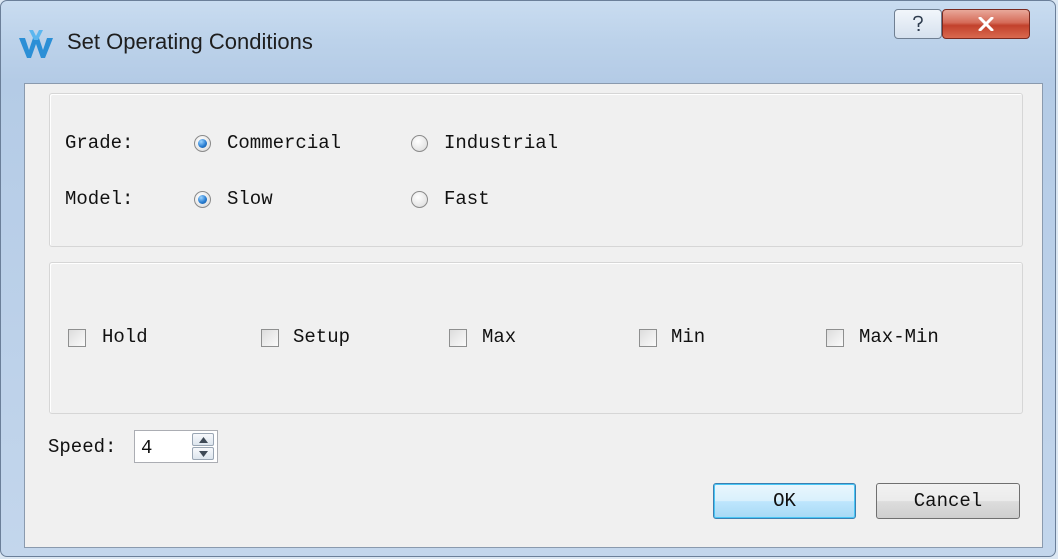 The height and width of the screenshot is (559, 1058). What do you see at coordinates (36, 44) in the screenshot?
I see `app-logo-icon` at bounding box center [36, 44].